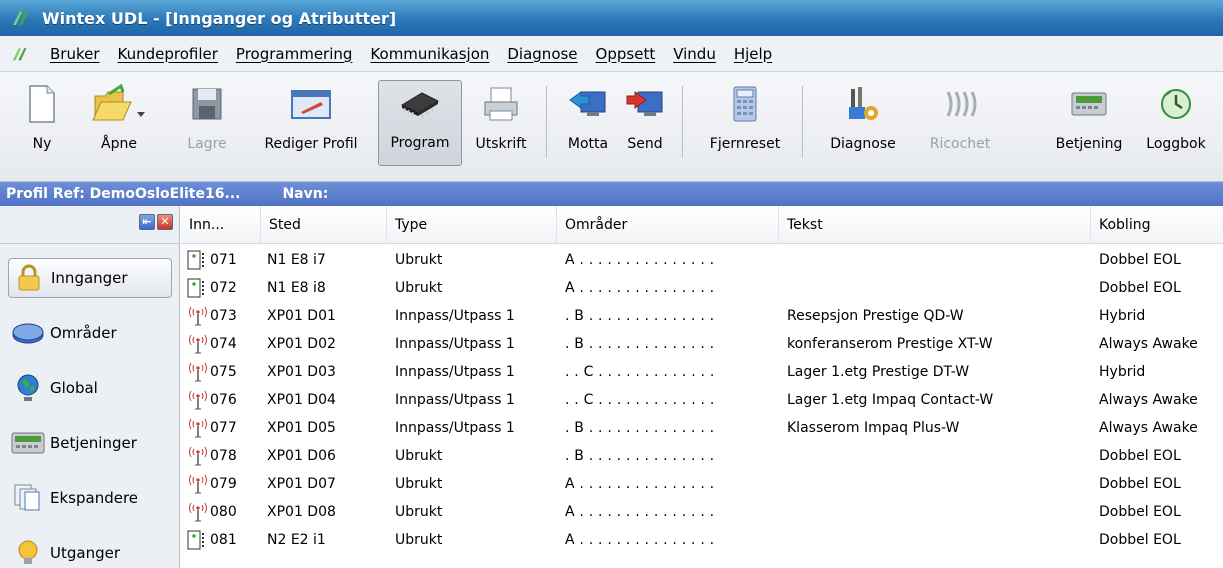 Image resolution: width=1223 pixels, height=568 pixels. Describe the element at coordinates (324, 225) in the screenshot. I see `column-header-sted: Sted` at that location.